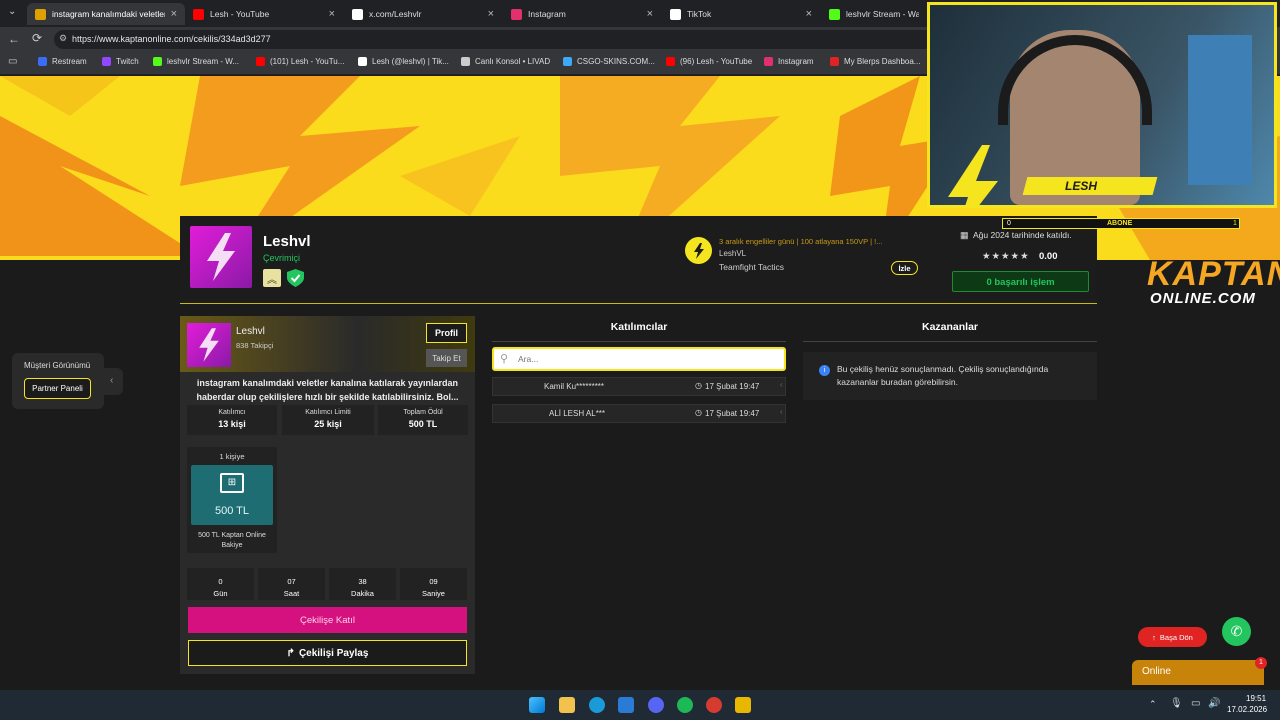 The image size is (1280, 720). I want to click on stream-game: Teamfight Tactics, so click(752, 267).